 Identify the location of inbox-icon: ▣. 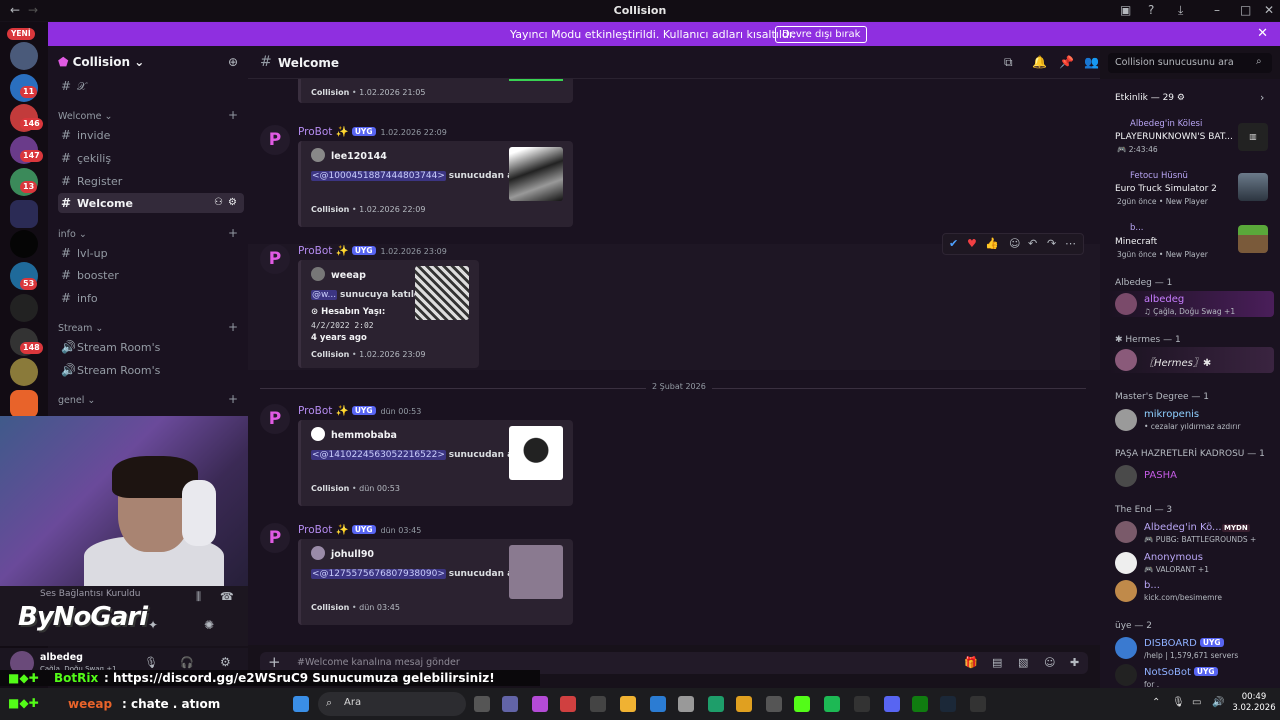
(1125, 10).